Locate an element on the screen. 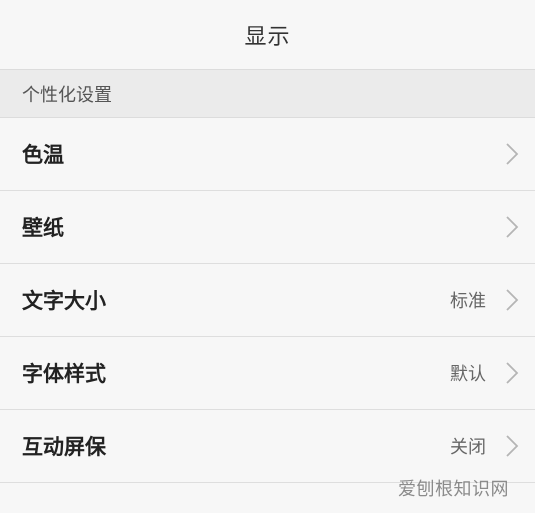 This screenshot has height=513, width=535. setting-value: 标准 is located at coordinates (468, 301).